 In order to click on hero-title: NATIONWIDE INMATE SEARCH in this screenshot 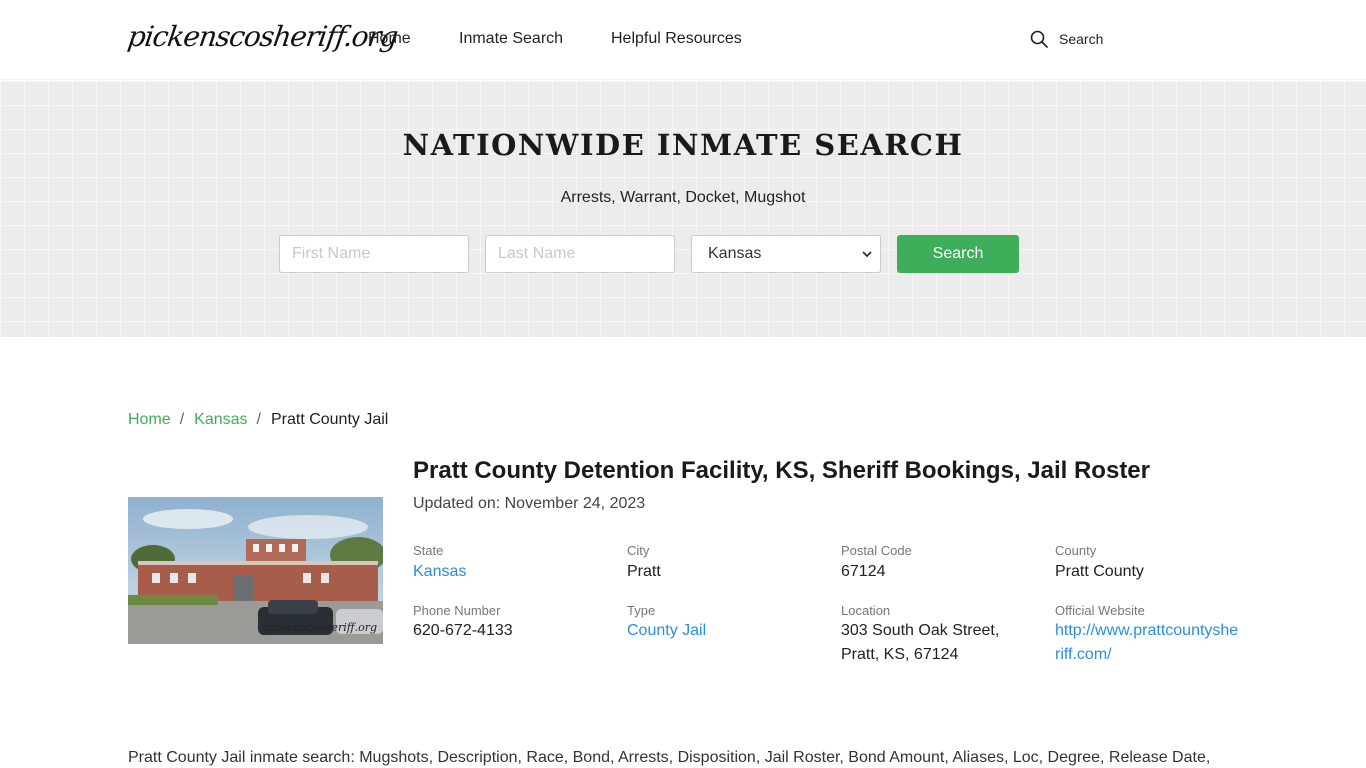, I will do `click(683, 145)`.